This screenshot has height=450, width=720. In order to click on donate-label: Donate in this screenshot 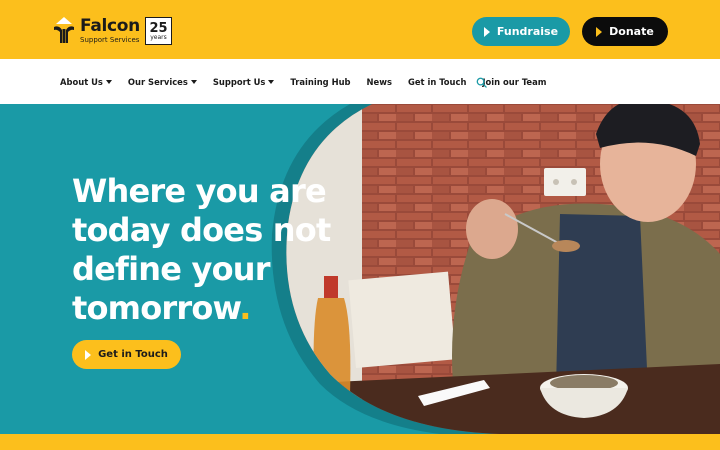, I will do `click(631, 31)`.